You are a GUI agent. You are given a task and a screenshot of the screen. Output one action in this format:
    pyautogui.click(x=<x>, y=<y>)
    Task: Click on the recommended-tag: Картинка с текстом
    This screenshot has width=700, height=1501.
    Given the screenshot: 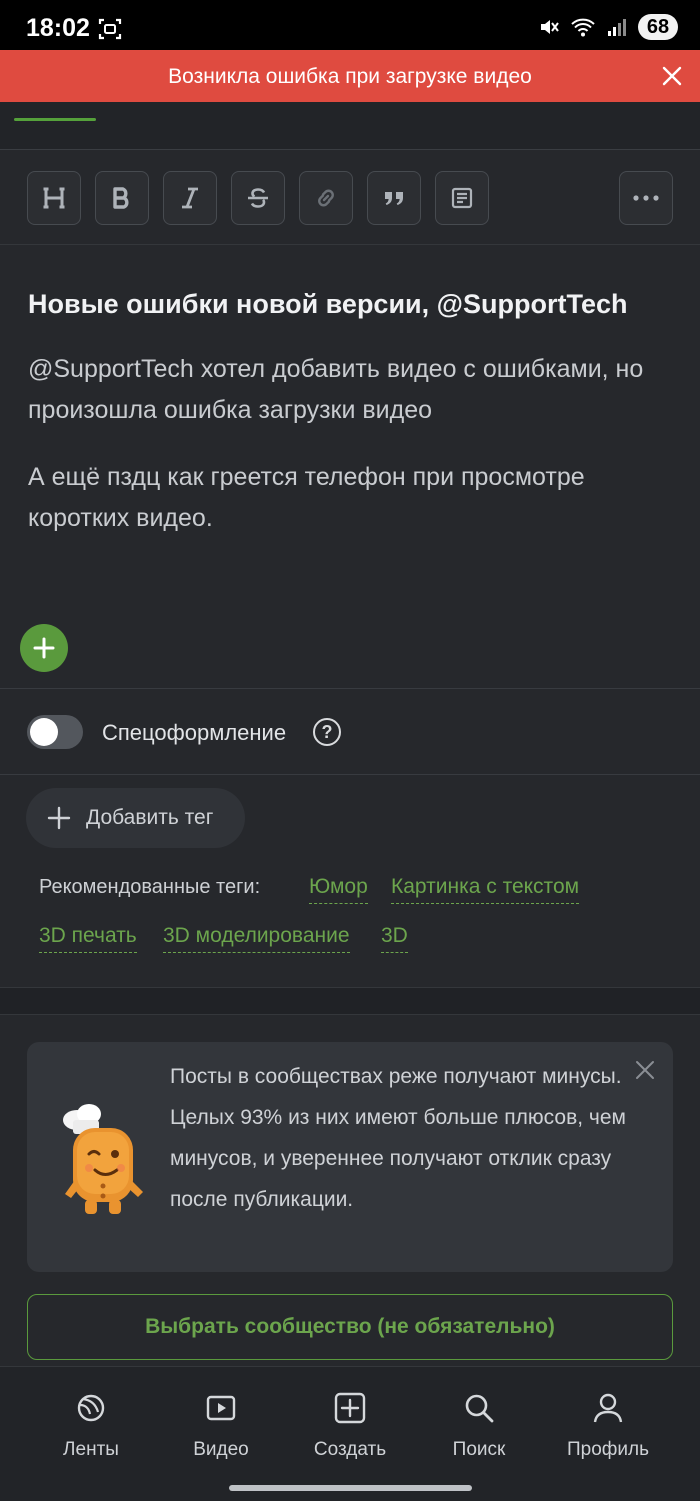 What is the action you would take?
    pyautogui.click(x=485, y=889)
    